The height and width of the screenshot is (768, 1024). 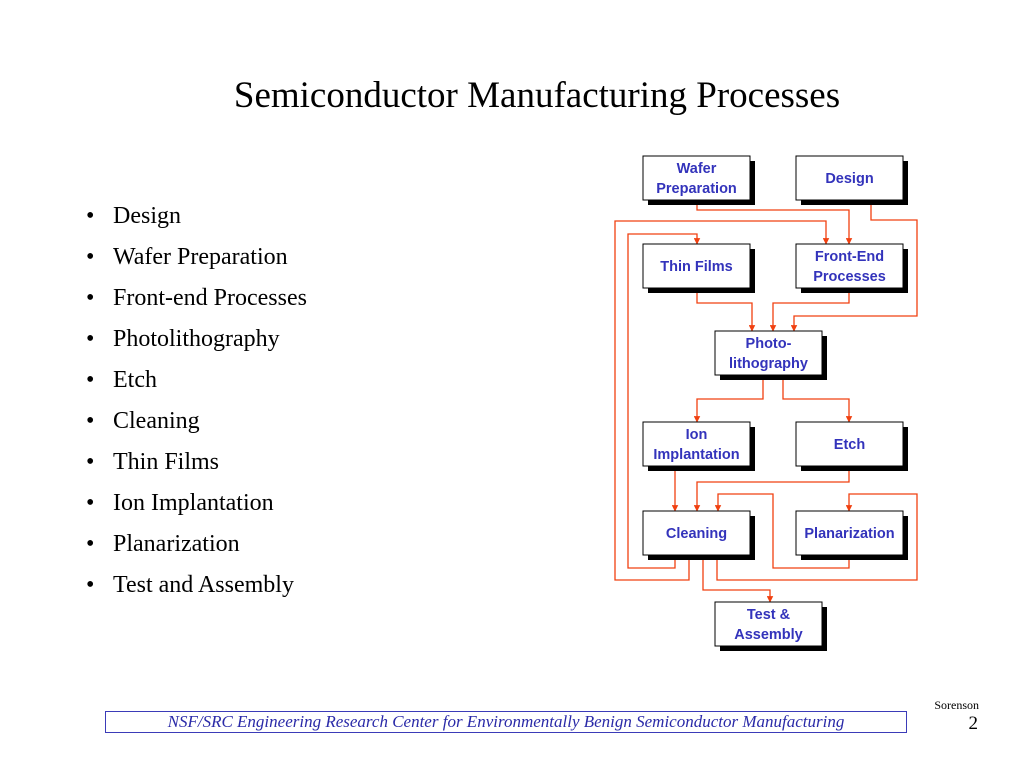 What do you see at coordinates (698, 446) in the screenshot?
I see `node-ion-implantation: Ion Implantation` at bounding box center [698, 446].